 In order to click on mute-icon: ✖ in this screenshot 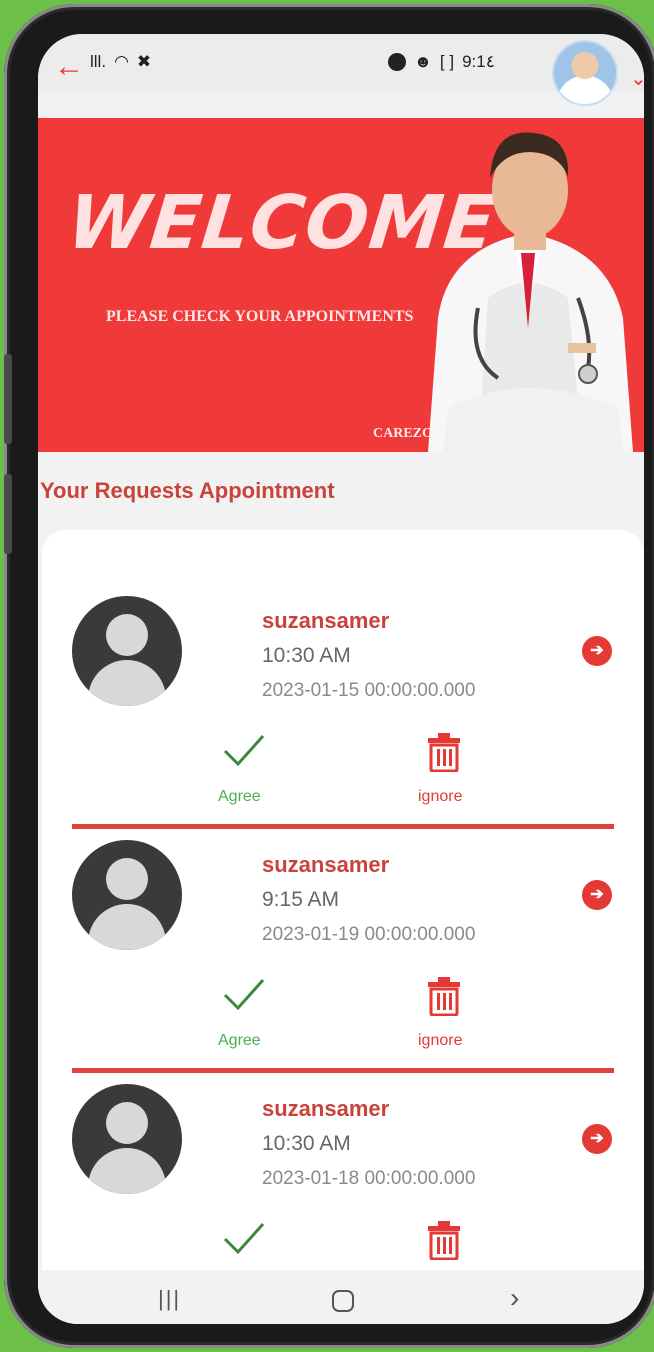, I will do `click(144, 61)`.